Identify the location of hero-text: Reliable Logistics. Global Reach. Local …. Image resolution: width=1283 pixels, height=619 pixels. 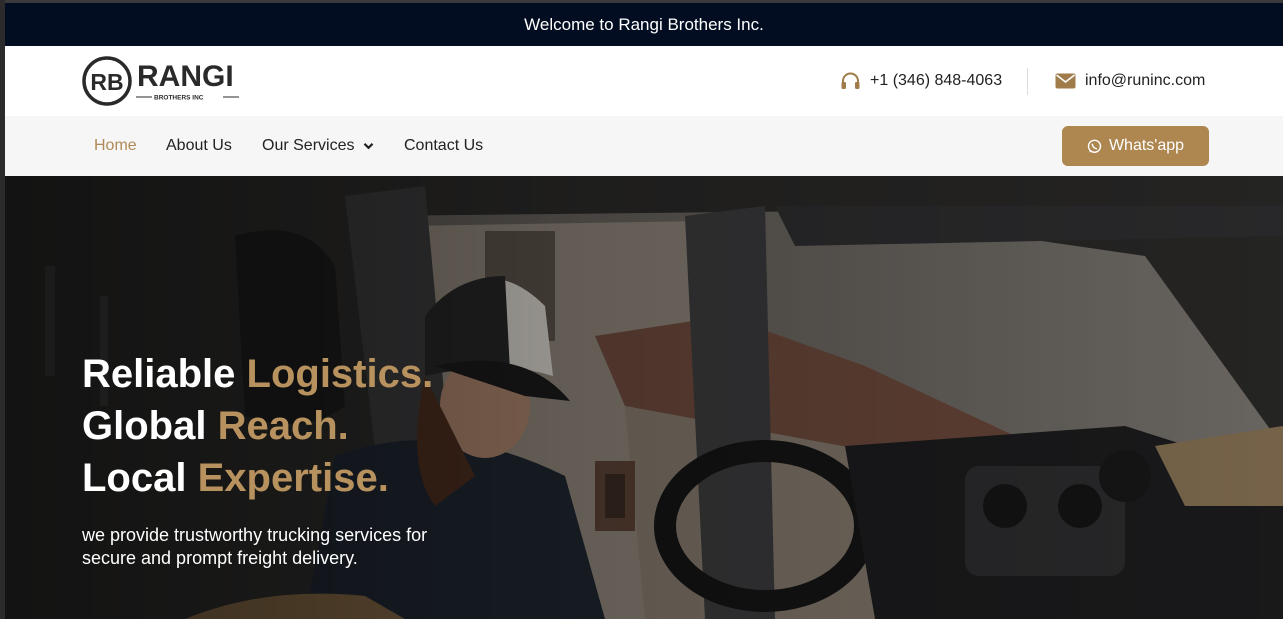
(272, 459).